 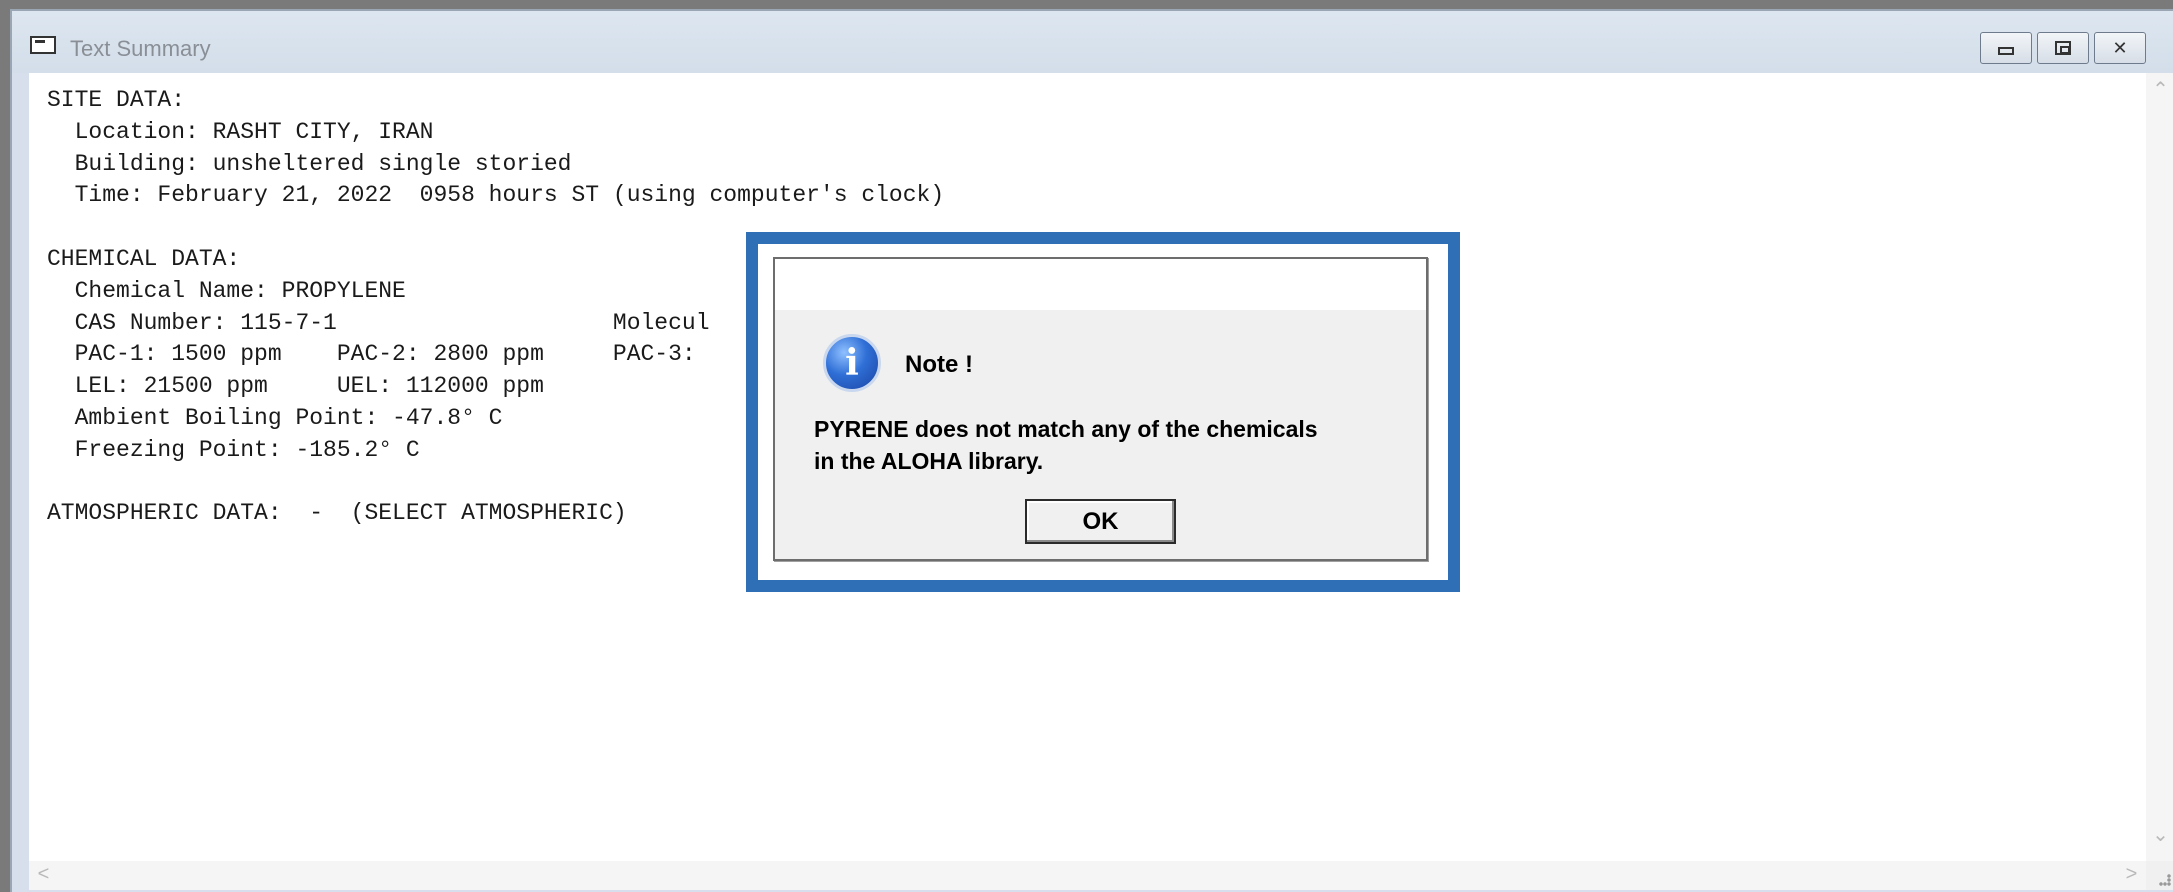 What do you see at coordinates (371, 354) in the screenshot?
I see `summary-line: PAC-1: 1500 ppm PAC-2: 2800 ppm PAC-3:` at bounding box center [371, 354].